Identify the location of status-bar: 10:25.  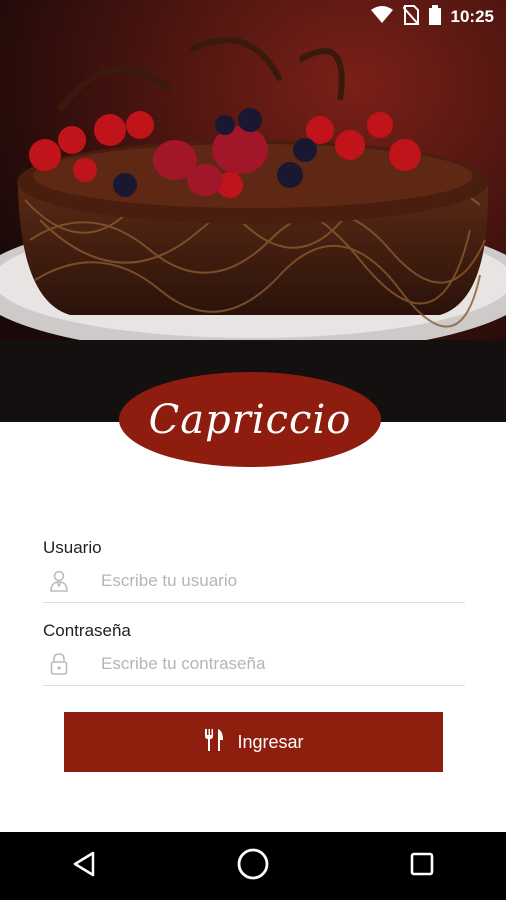
(253, 17).